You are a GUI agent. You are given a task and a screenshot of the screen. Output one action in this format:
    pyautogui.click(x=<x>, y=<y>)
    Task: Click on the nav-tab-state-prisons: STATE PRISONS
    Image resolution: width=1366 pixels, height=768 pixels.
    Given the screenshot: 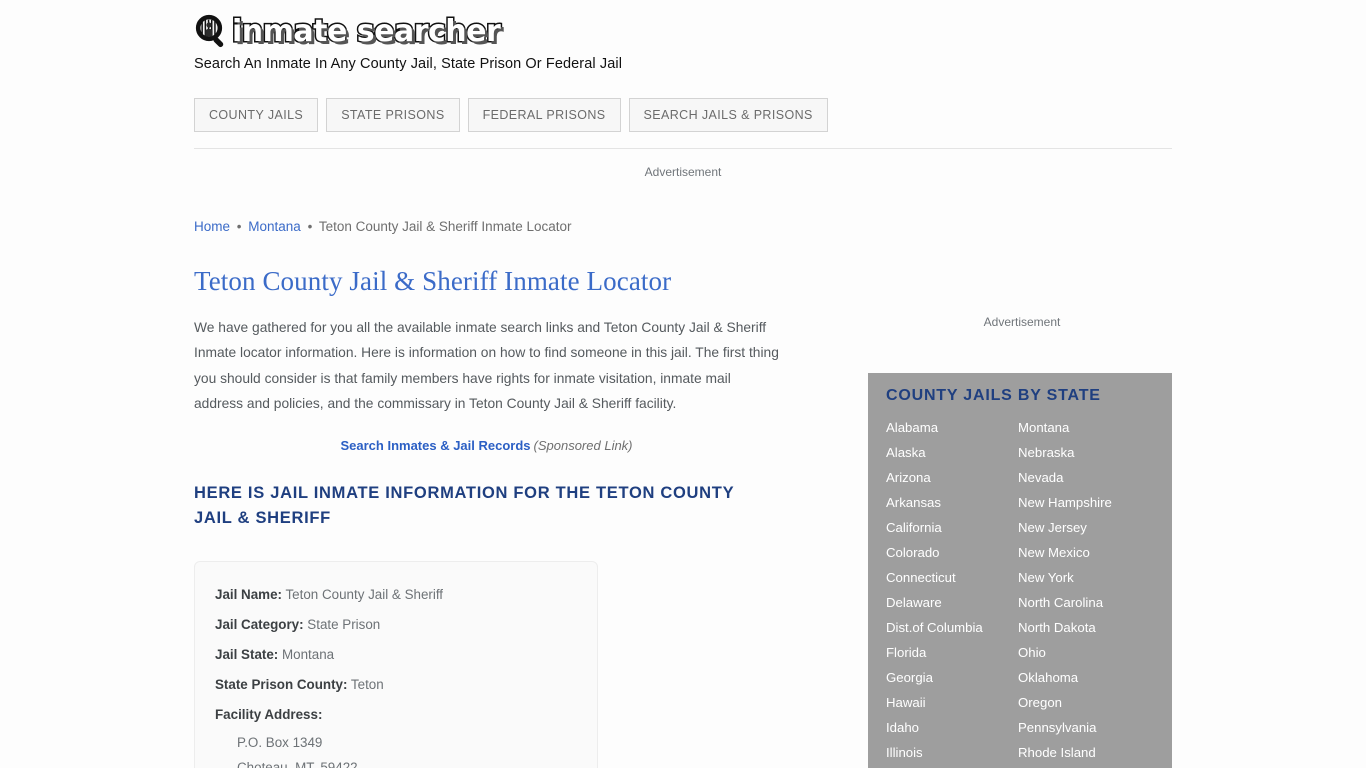 What is the action you would take?
    pyautogui.click(x=393, y=115)
    